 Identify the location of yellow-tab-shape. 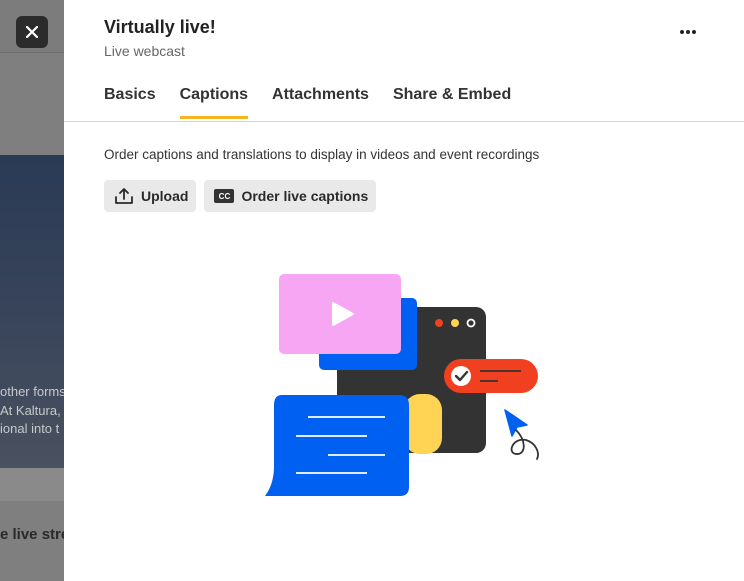
(423, 424).